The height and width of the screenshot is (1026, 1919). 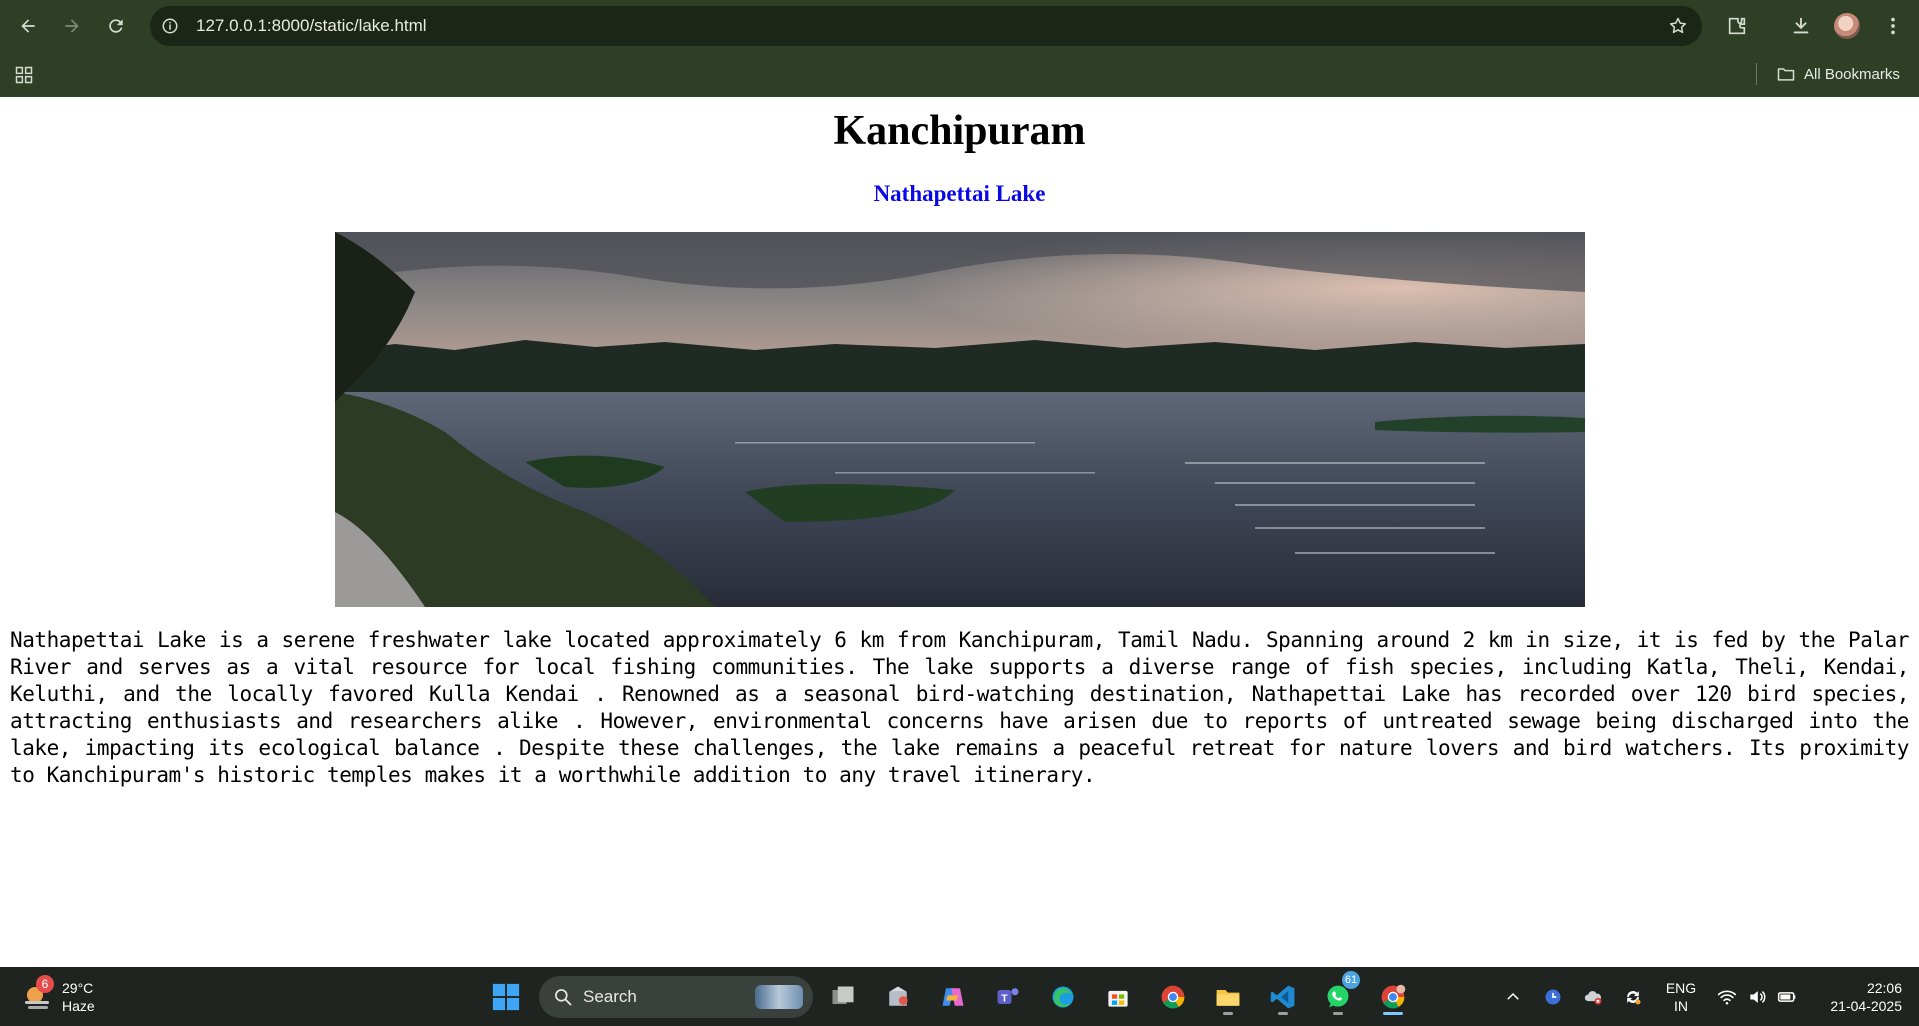 I want to click on edge-button, so click(x=1063, y=997).